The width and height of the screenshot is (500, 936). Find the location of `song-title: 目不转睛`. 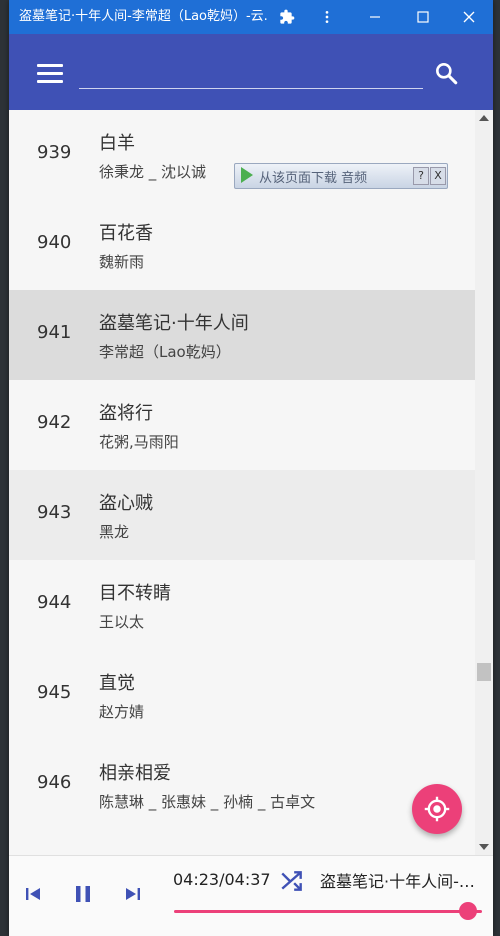

song-title: 目不转睛 is located at coordinates (135, 593).